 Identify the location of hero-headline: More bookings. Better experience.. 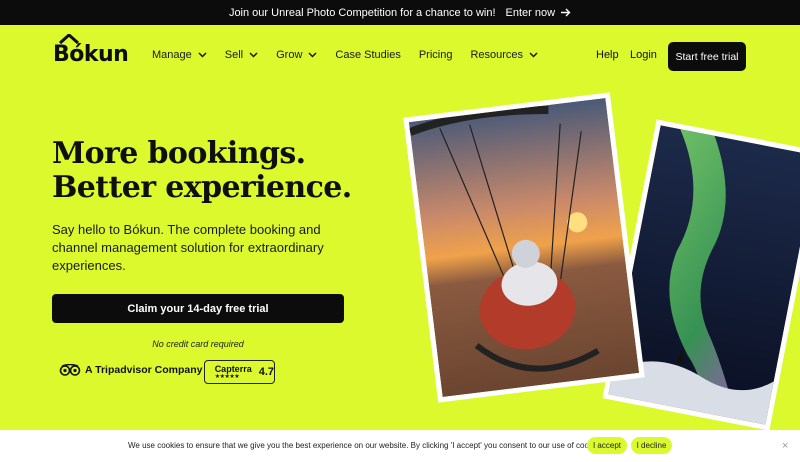
(202, 171).